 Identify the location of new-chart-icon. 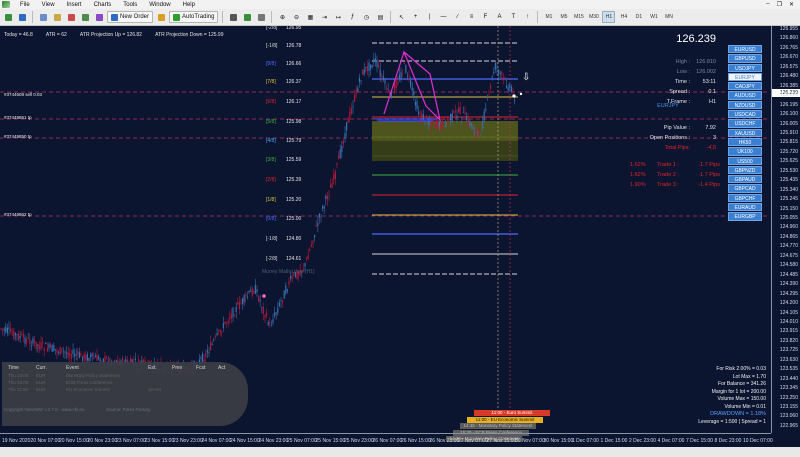
(8, 17).